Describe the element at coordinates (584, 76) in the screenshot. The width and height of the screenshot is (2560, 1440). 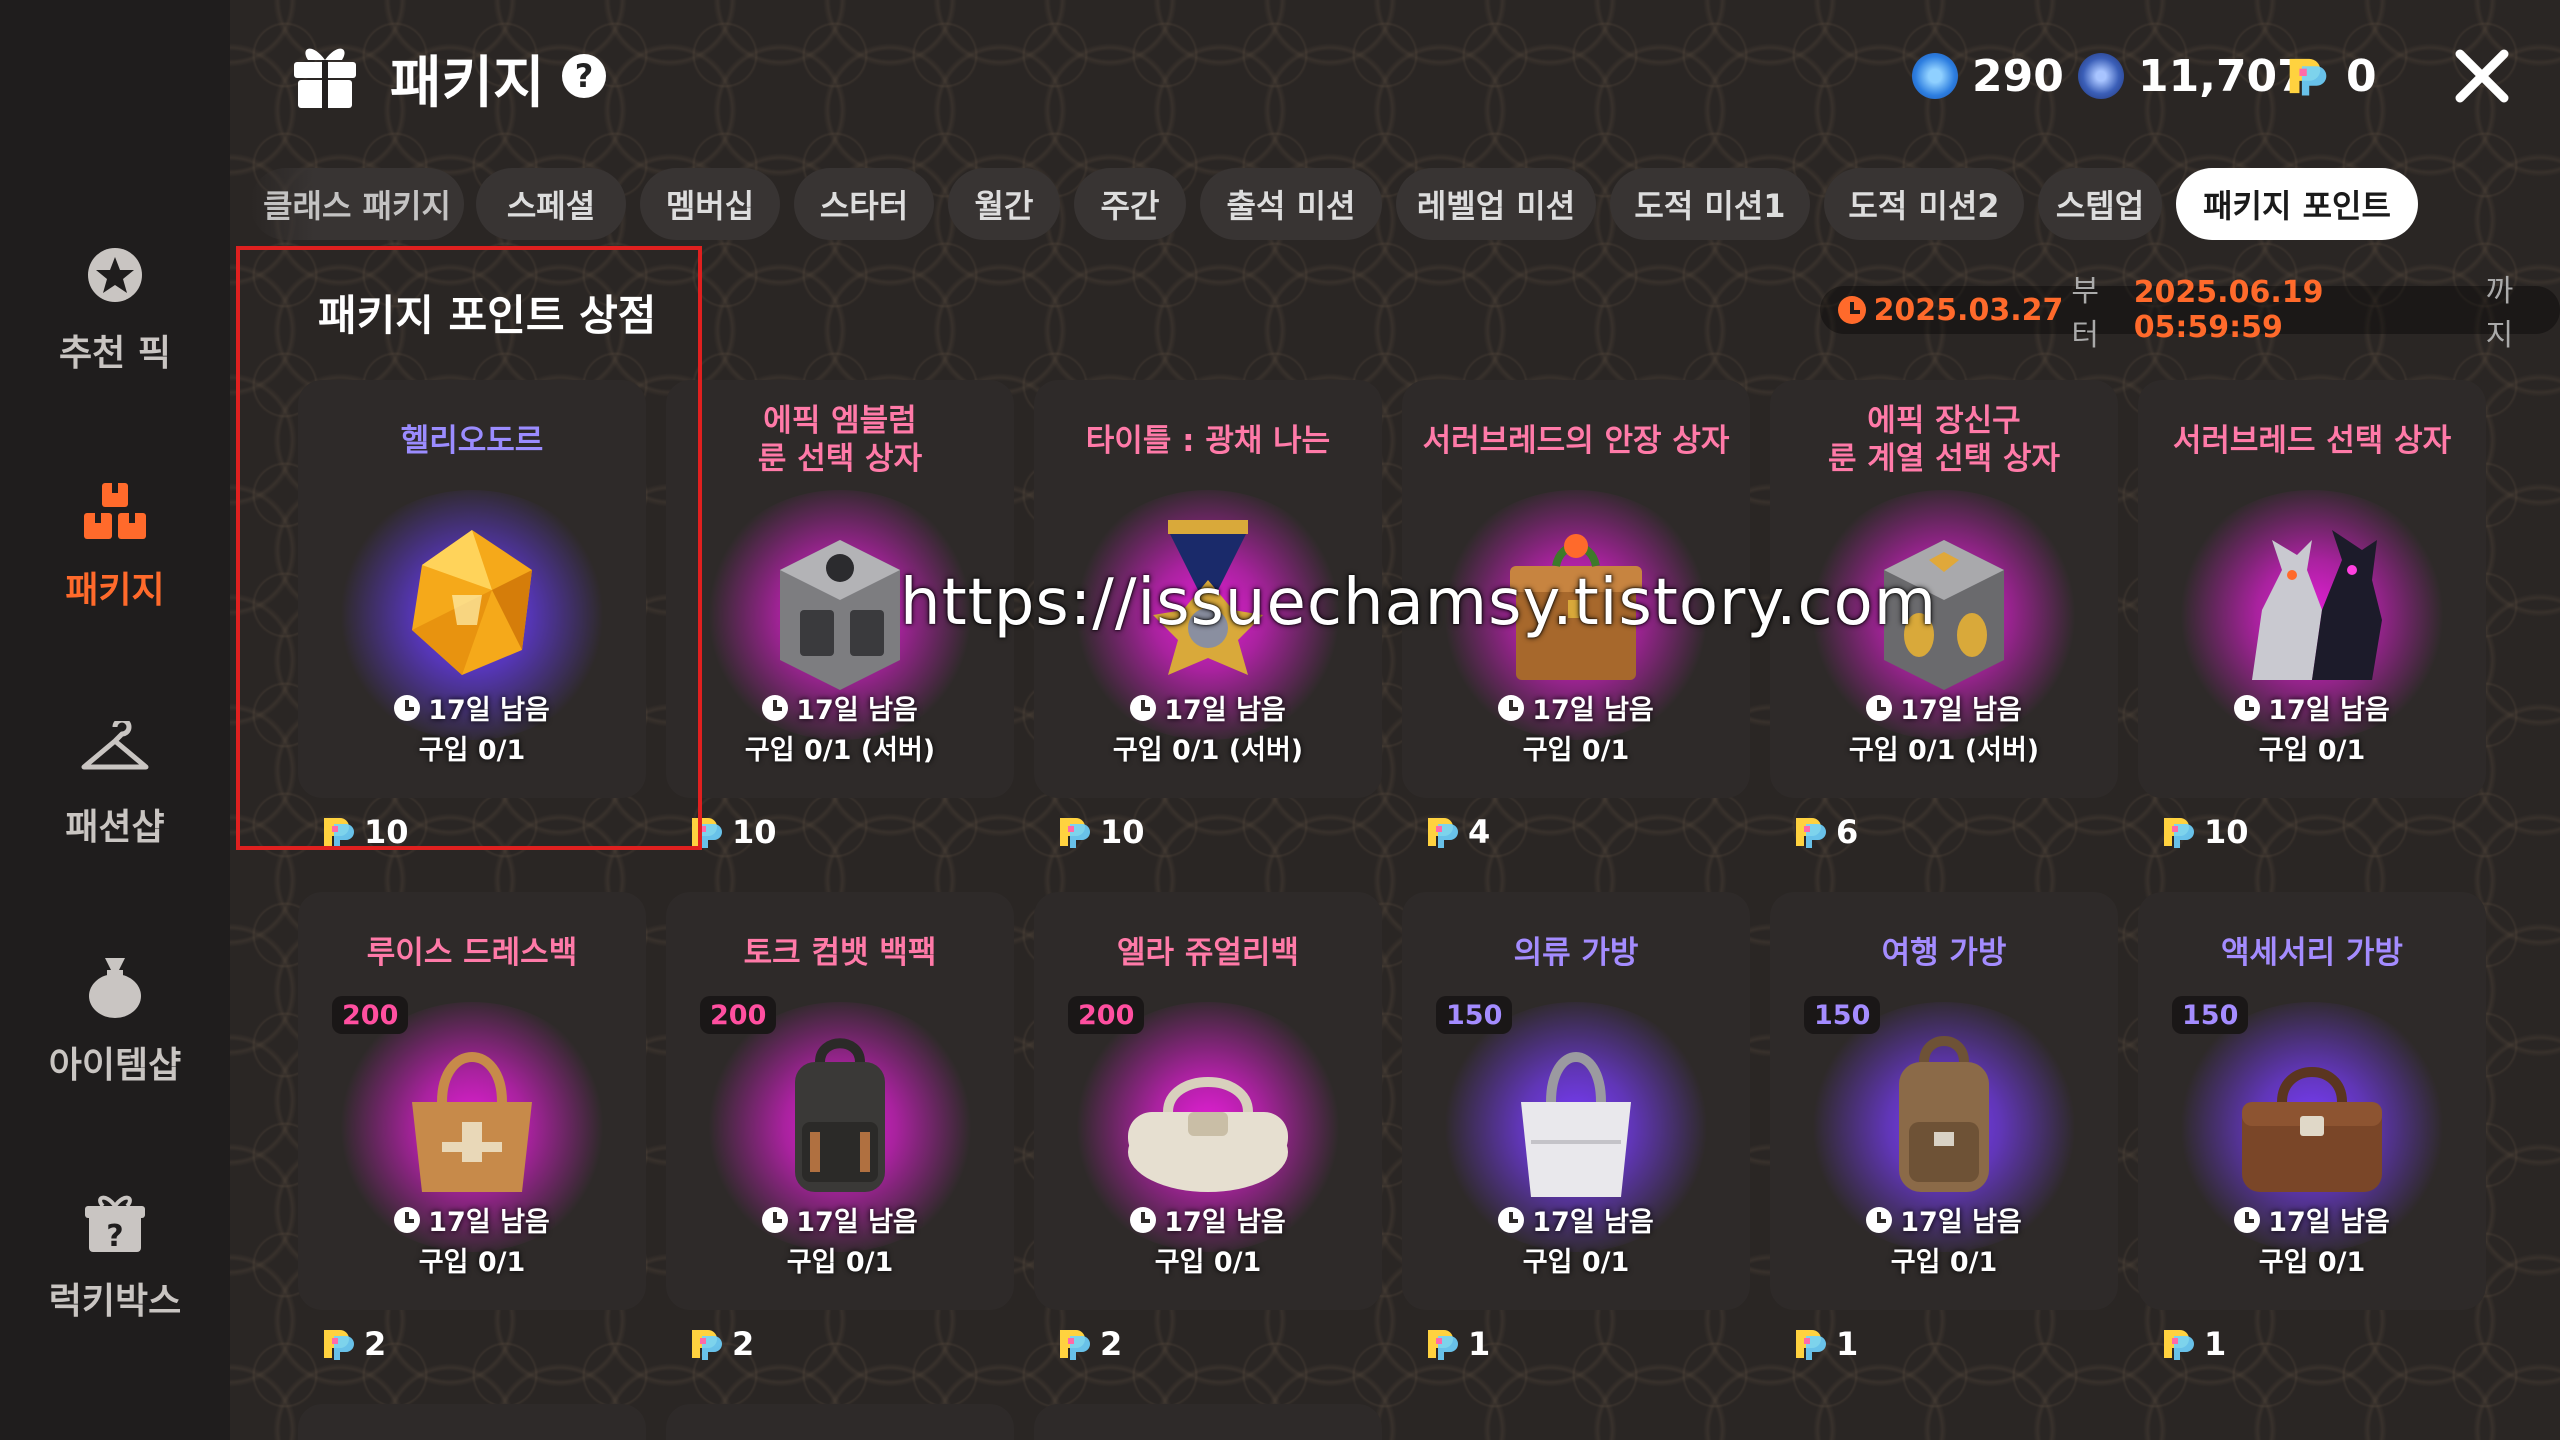
I see `help-button: ?` at that location.